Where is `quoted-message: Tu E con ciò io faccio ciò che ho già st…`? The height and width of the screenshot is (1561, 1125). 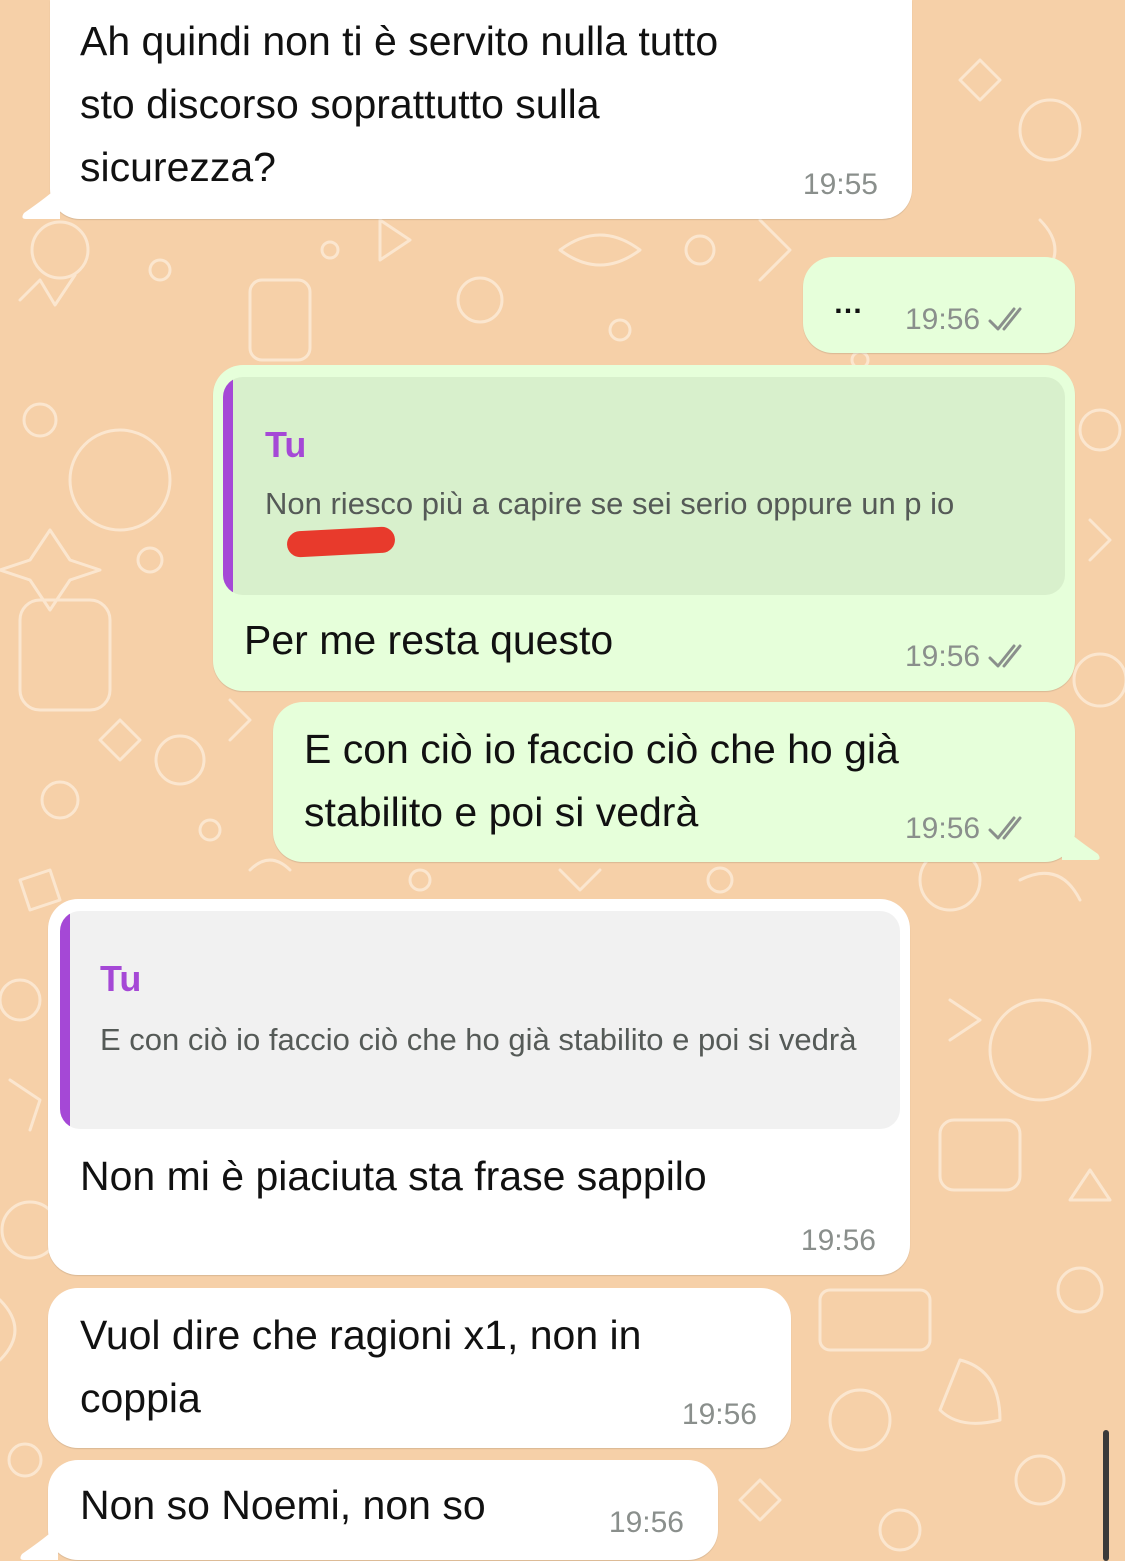 quoted-message: Tu E con ciò io faccio ciò che ho già st… is located at coordinates (480, 1020).